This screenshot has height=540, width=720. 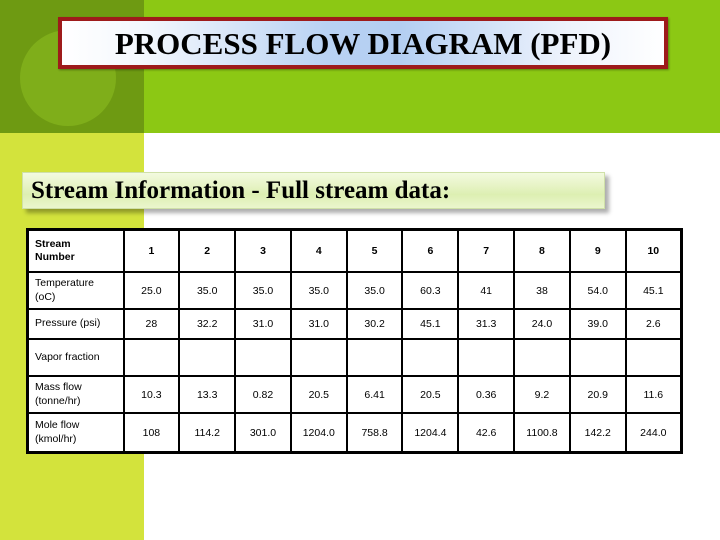 What do you see at coordinates (207, 324) in the screenshot?
I see `cell-pressure-2: 32.2` at bounding box center [207, 324].